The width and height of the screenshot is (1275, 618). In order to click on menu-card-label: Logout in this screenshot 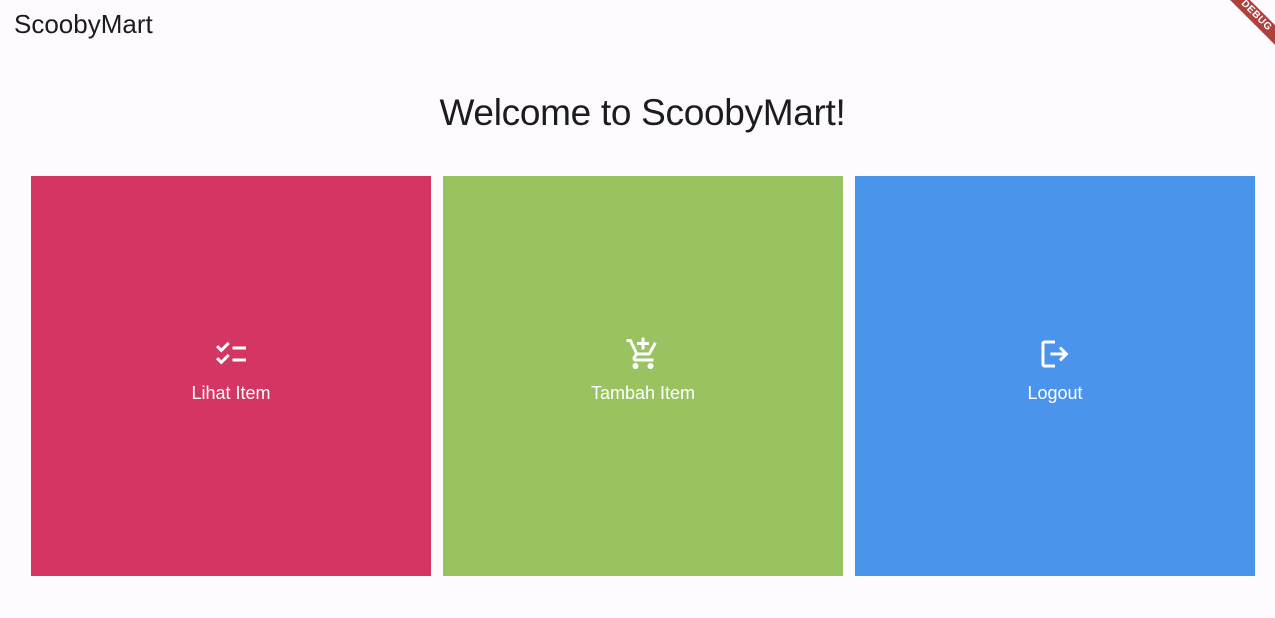, I will do `click(1055, 393)`.